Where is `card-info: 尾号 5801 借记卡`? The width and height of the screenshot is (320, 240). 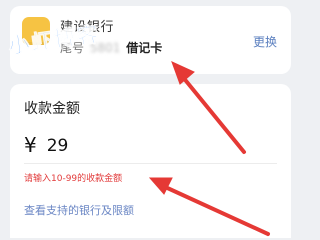 card-info: 尾号 5801 借记卡 is located at coordinates (111, 47).